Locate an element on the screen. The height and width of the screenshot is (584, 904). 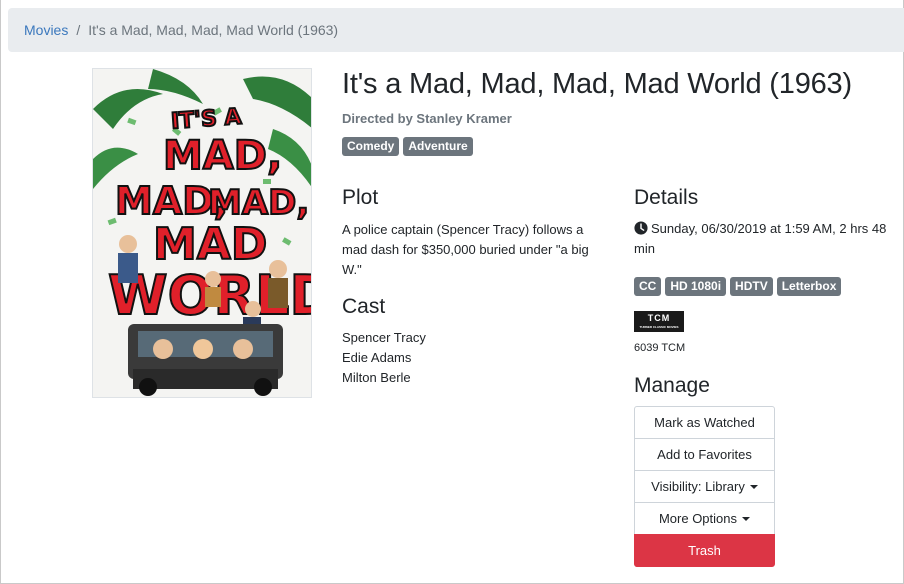
format-tag: HD 1080i is located at coordinates (696, 286).